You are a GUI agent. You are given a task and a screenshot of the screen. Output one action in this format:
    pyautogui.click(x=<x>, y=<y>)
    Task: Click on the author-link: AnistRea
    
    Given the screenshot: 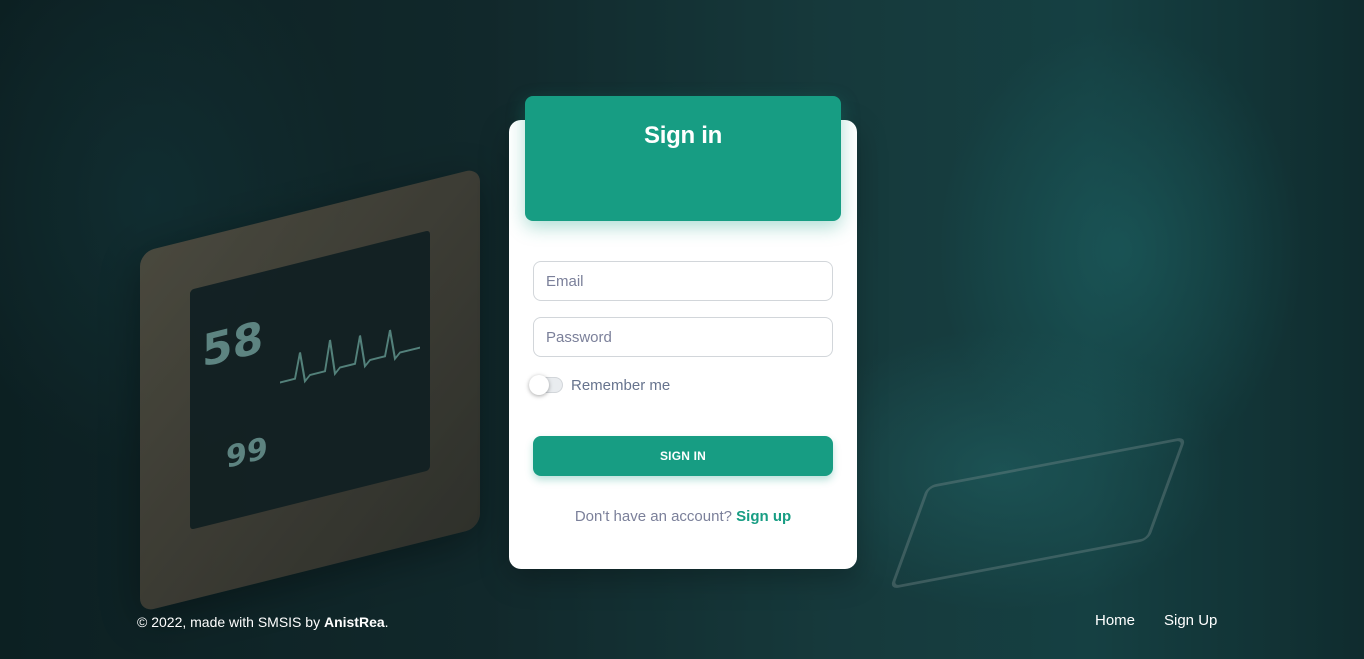 What is the action you would take?
    pyautogui.click(x=354, y=622)
    